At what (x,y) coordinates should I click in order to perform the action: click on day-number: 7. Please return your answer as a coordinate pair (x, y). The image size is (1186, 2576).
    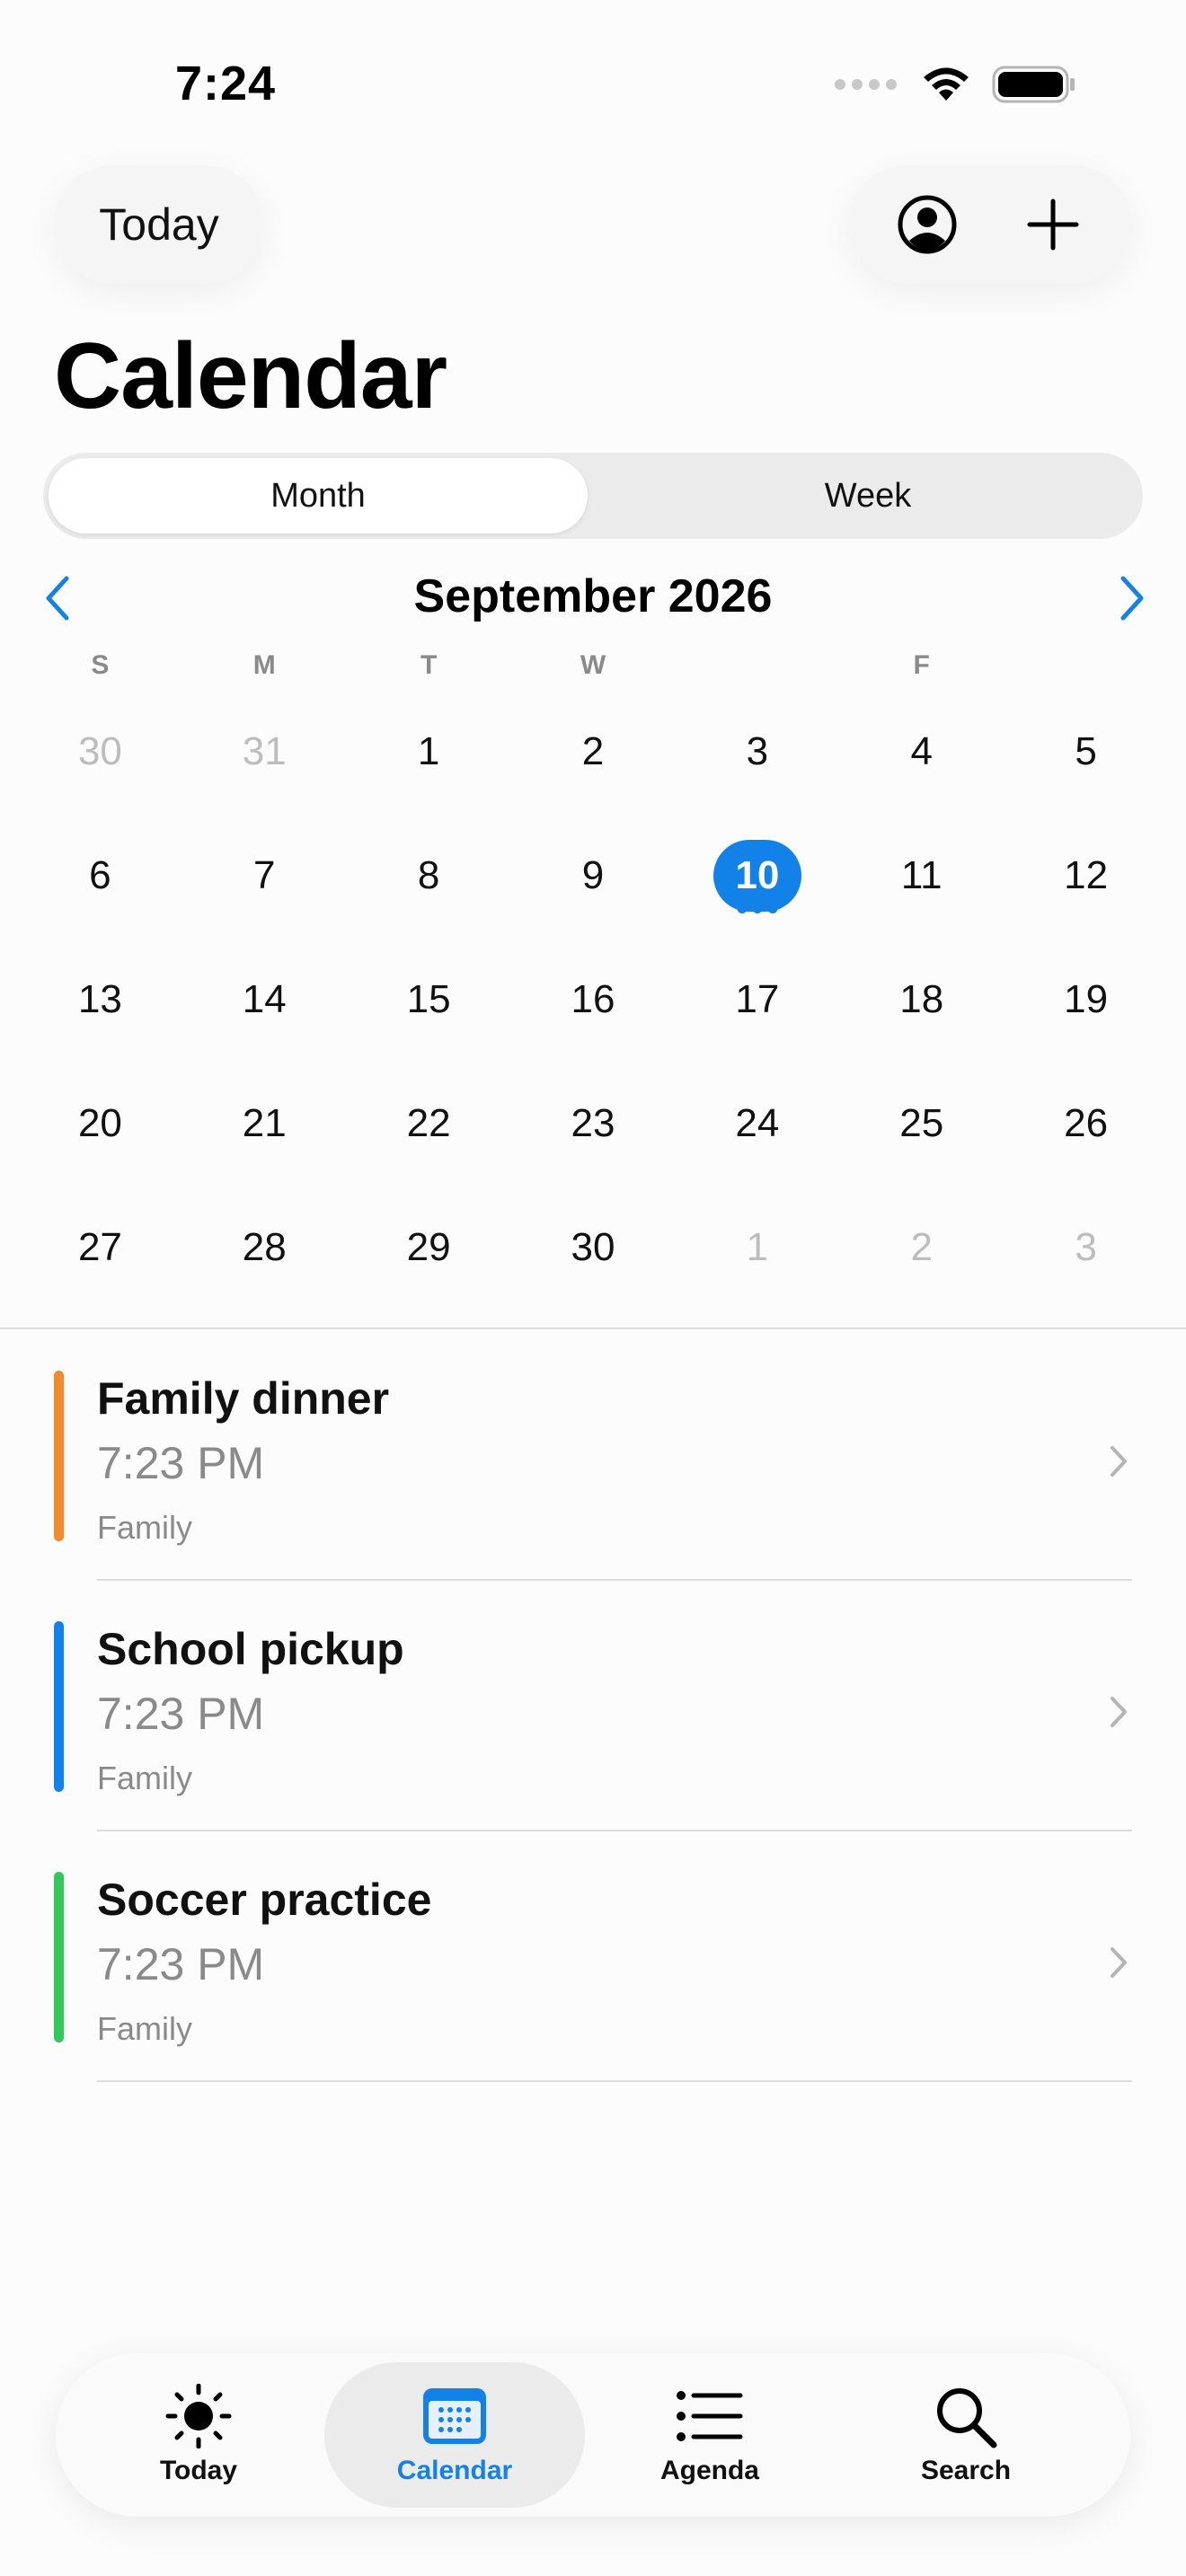
    Looking at the image, I should click on (264, 875).